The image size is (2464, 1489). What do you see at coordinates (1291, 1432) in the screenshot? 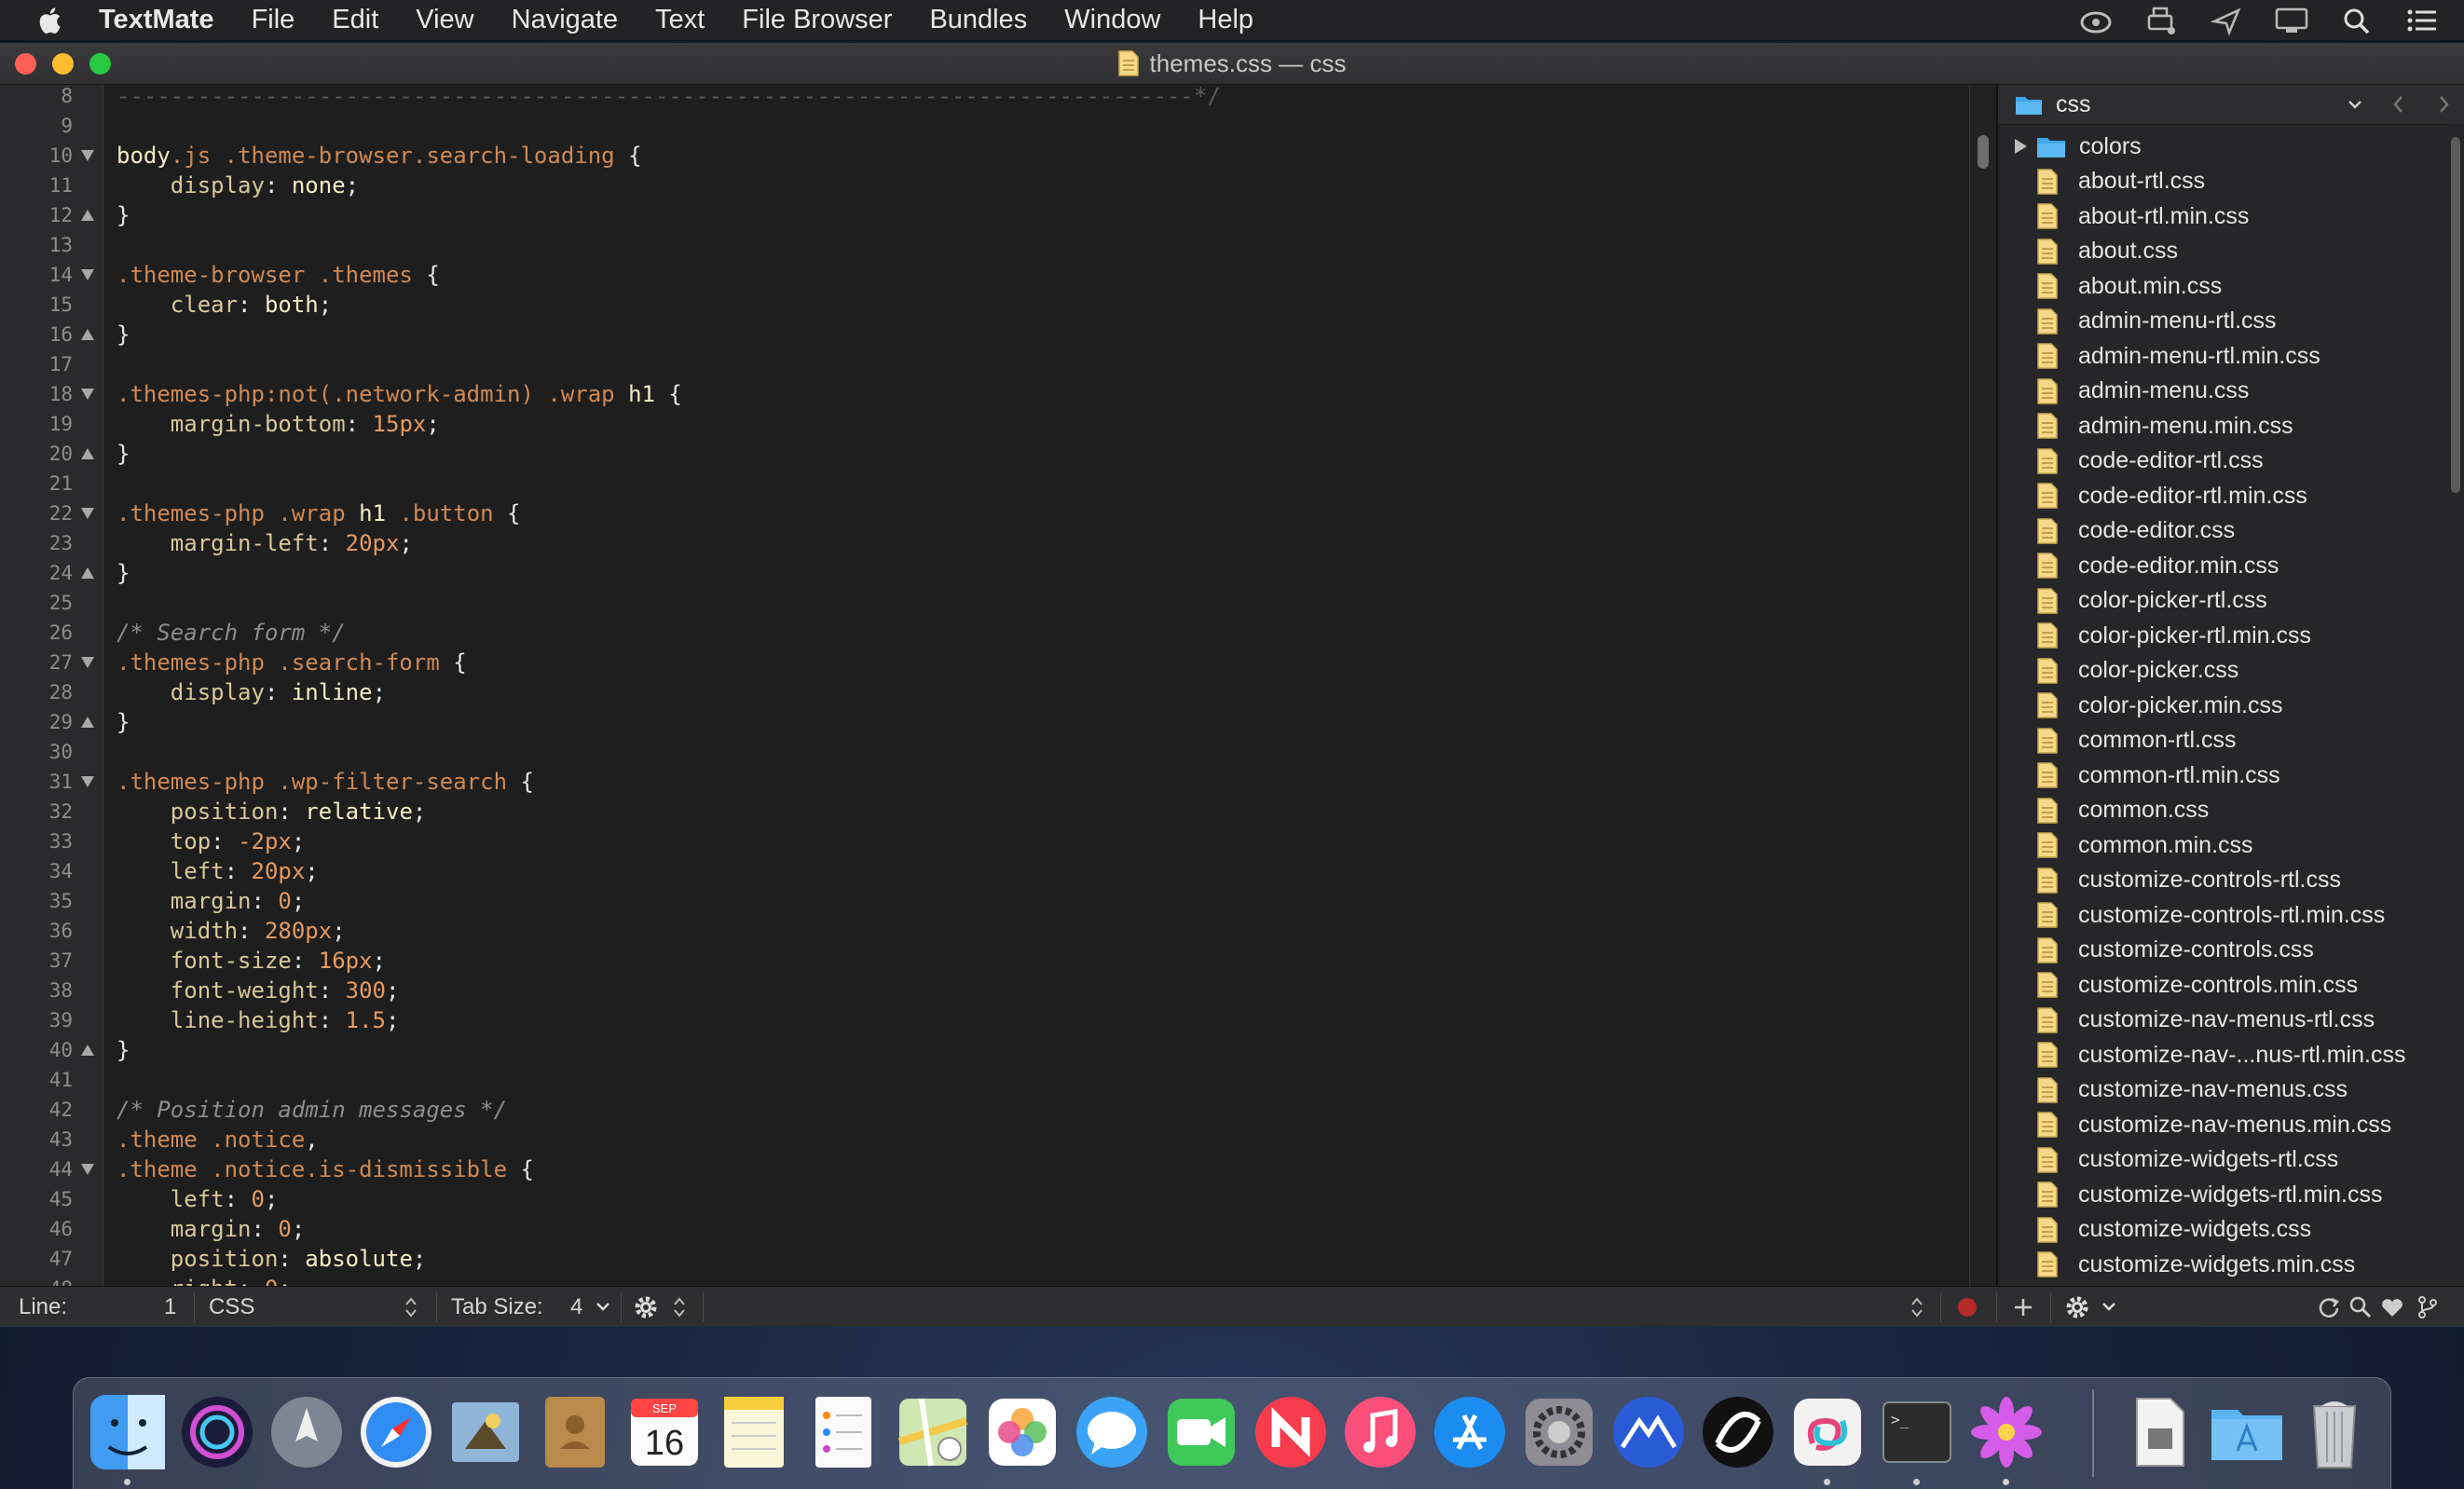
I see `news-icon` at bounding box center [1291, 1432].